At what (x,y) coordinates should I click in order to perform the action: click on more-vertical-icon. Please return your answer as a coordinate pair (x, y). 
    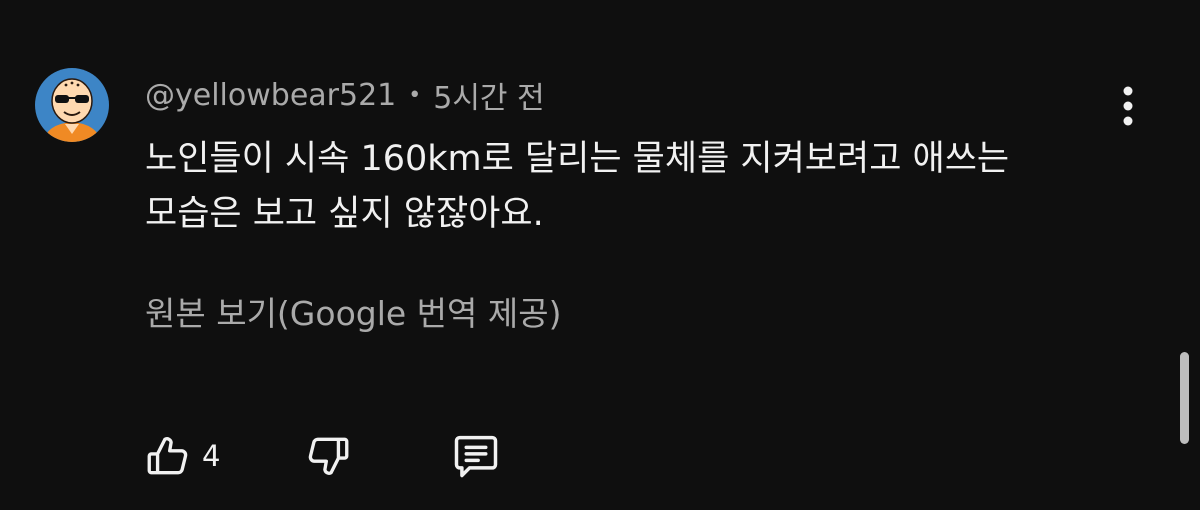
    Looking at the image, I should click on (1128, 106).